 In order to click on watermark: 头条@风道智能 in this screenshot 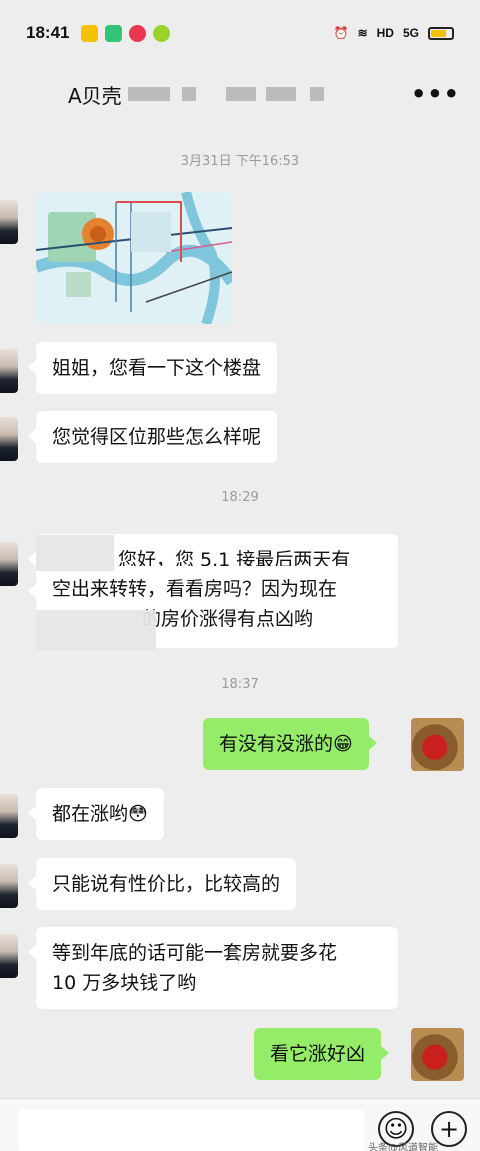, I will do `click(403, 1147)`.